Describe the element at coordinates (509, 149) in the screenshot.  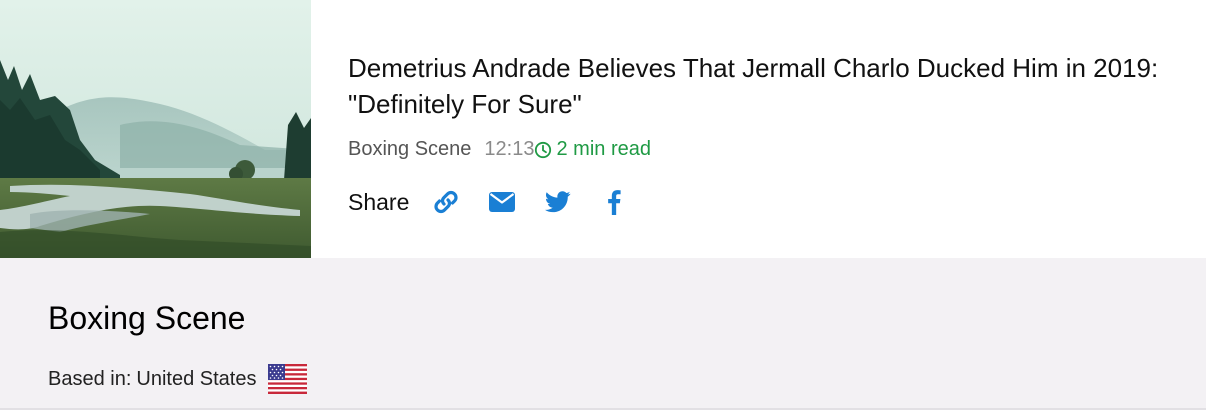
I see `article-time: 12:13` at that location.